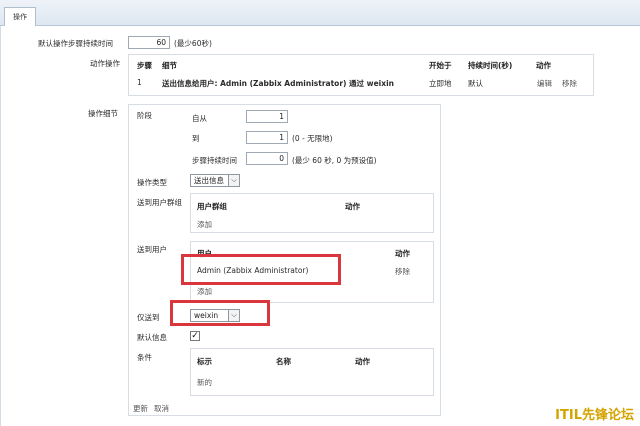 The height and width of the screenshot is (426, 640). Describe the element at coordinates (152, 337) in the screenshot. I see `default-message-label: 默认信息` at that location.